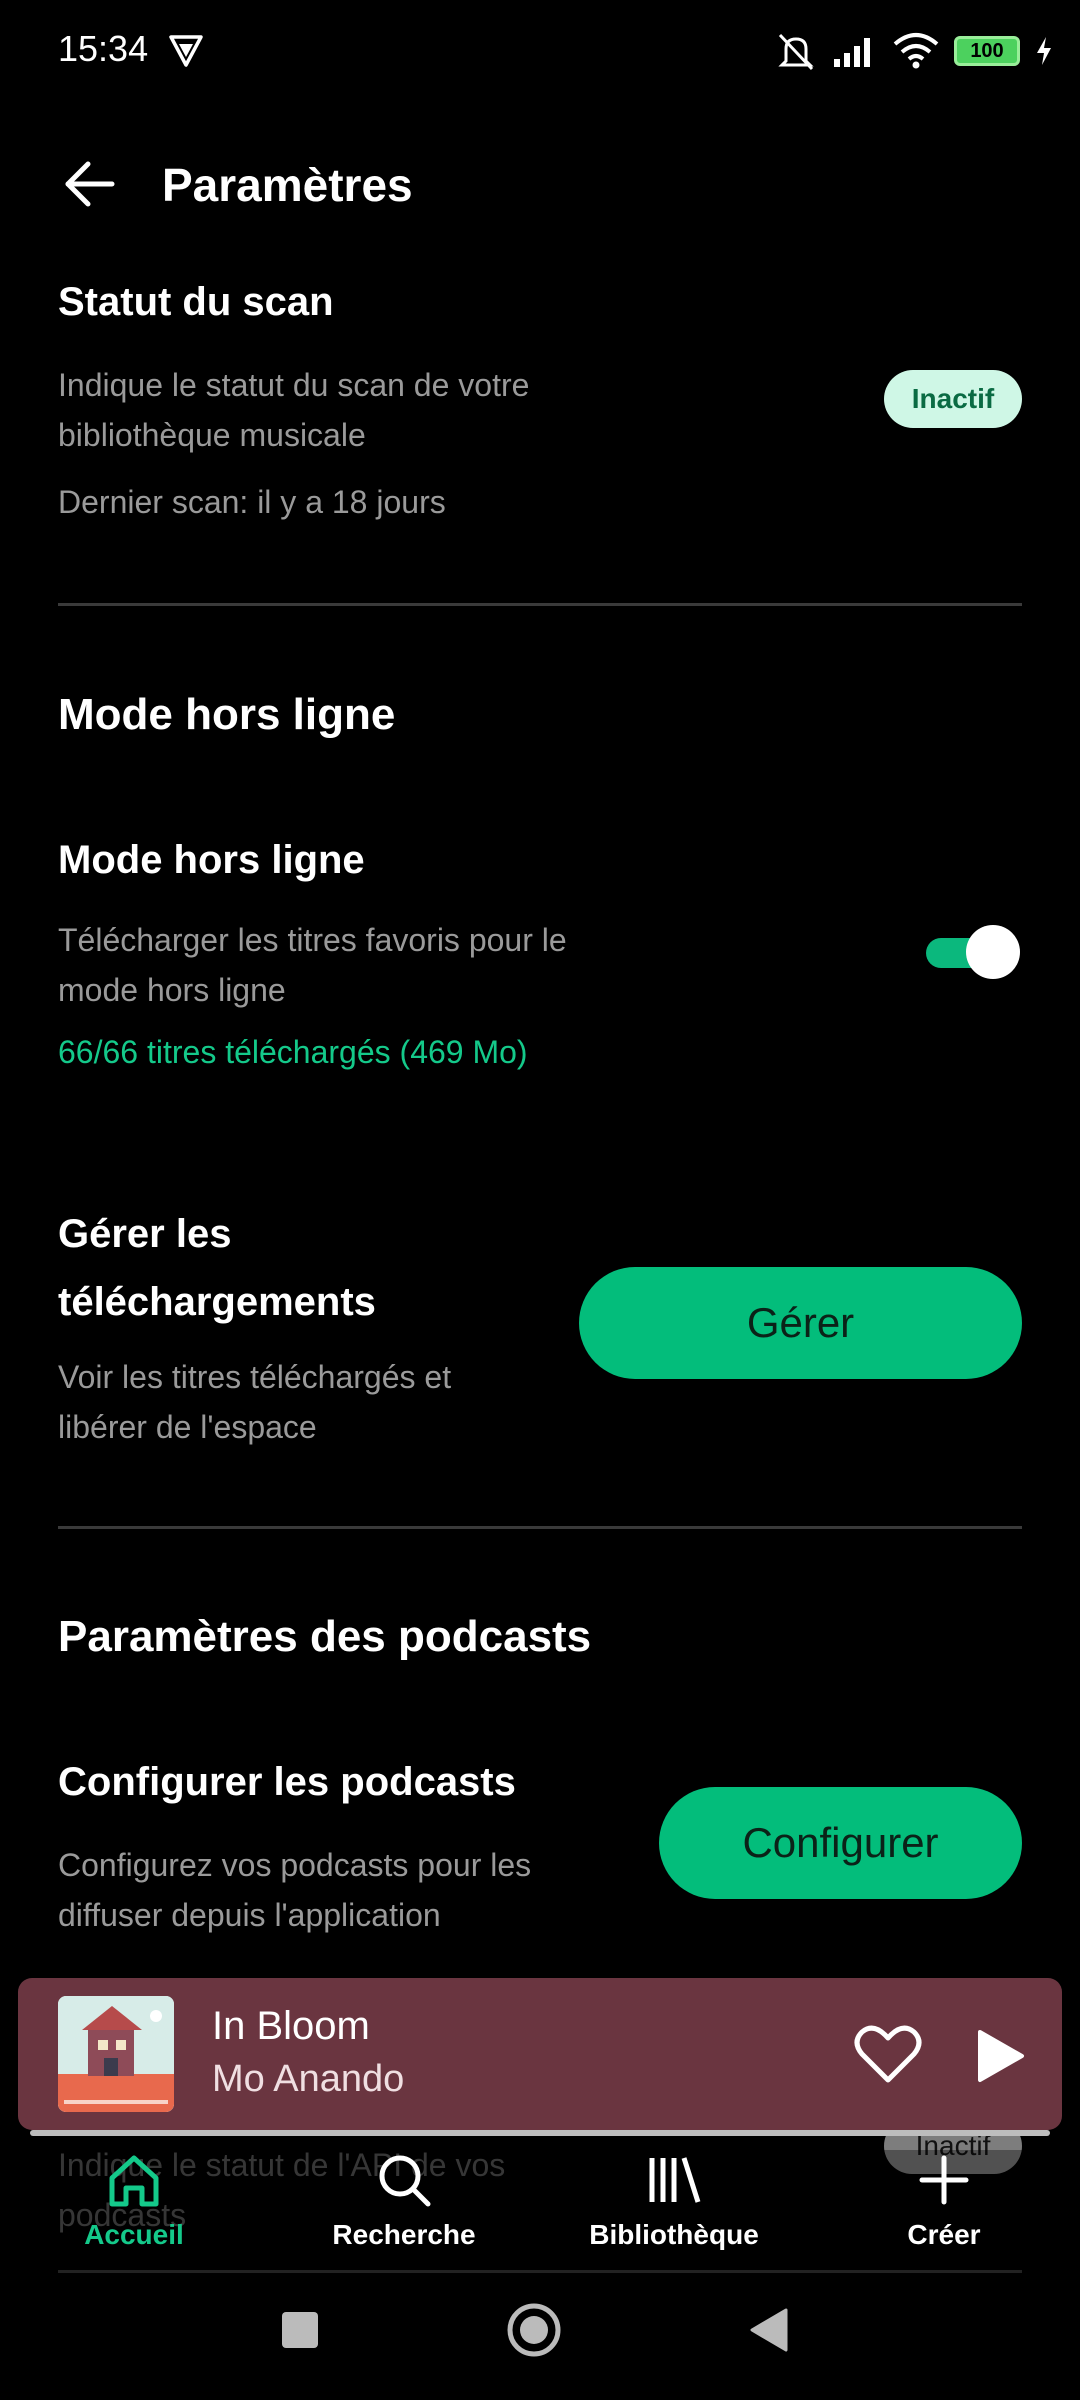 The width and height of the screenshot is (1080, 2400). I want to click on nav-accueil: Accueil, so click(134, 2200).